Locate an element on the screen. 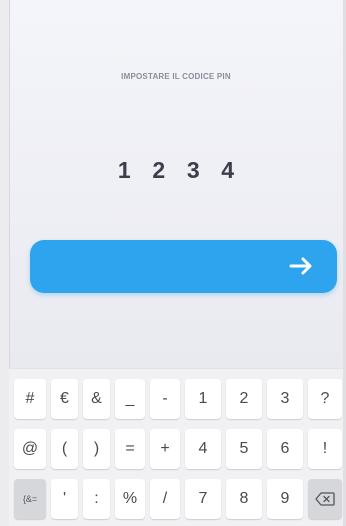  key-apostrophe: ' is located at coordinates (64, 499).